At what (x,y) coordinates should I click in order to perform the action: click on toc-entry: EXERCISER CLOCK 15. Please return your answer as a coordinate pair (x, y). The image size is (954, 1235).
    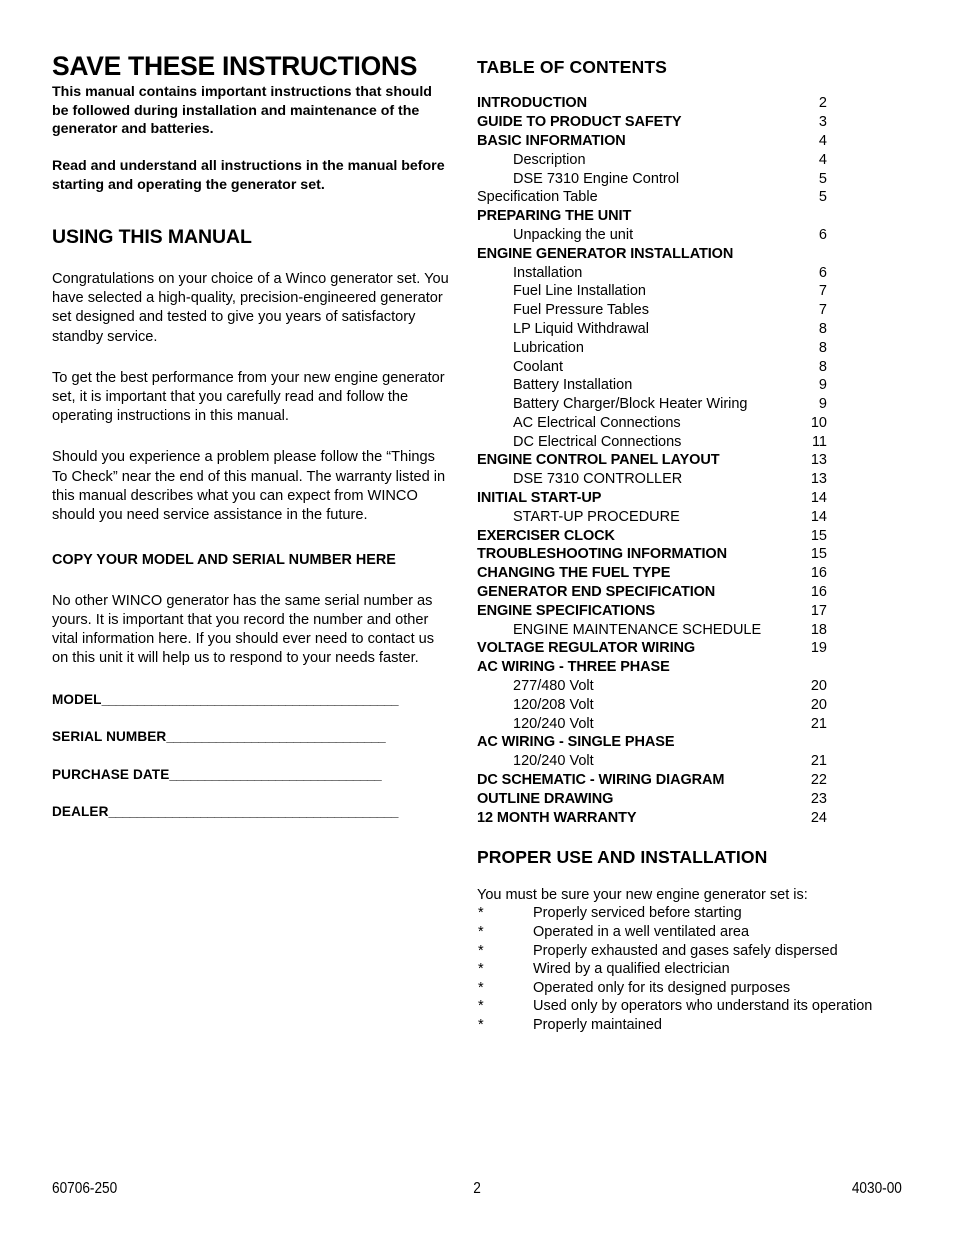
    Looking at the image, I should click on (677, 536).